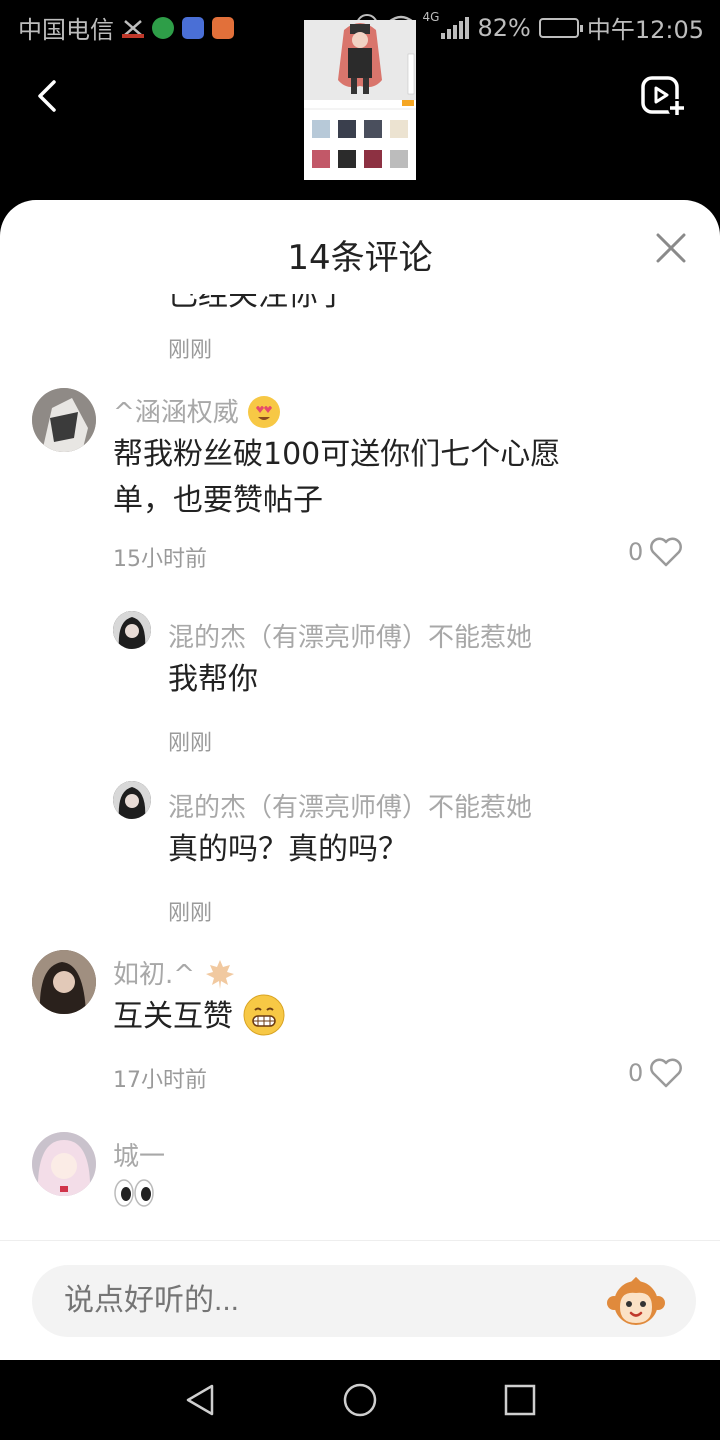 The image size is (720, 1440). I want to click on comment-time: 15小时前, so click(160, 559).